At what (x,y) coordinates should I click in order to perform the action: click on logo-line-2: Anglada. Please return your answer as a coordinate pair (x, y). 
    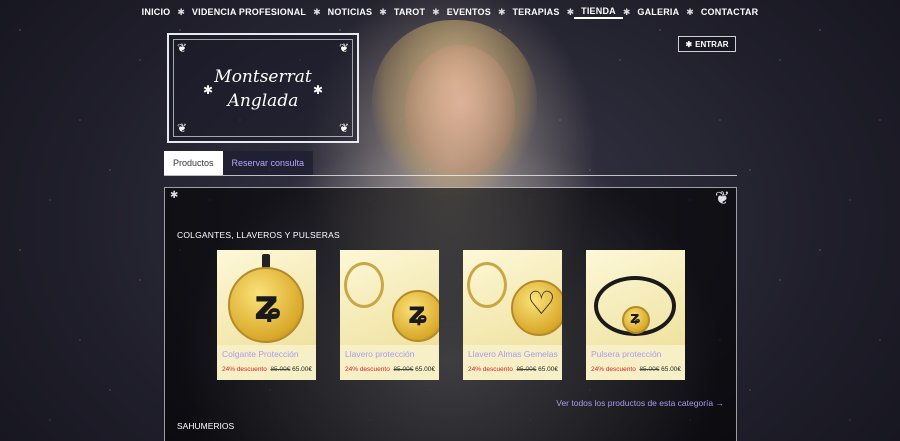
    Looking at the image, I should click on (263, 101).